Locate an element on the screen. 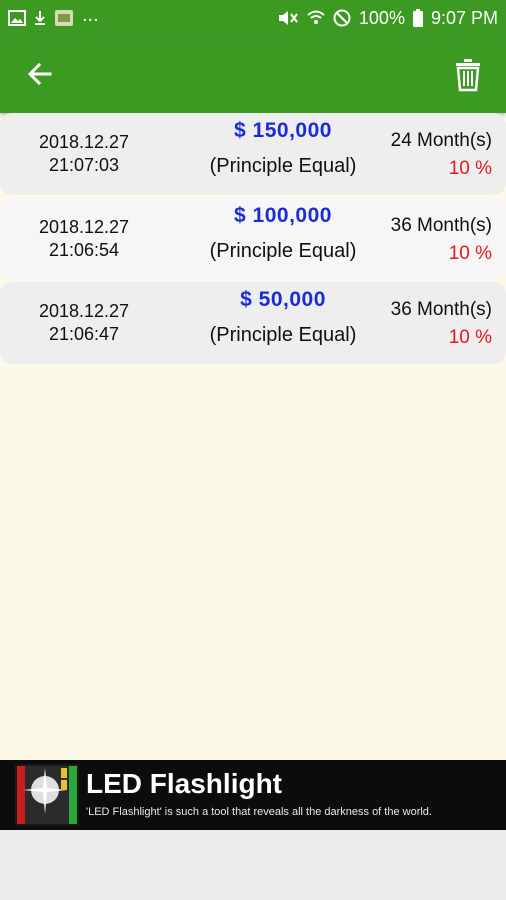 The image size is (506, 900). history-time: 21:06:47 is located at coordinates (84, 334).